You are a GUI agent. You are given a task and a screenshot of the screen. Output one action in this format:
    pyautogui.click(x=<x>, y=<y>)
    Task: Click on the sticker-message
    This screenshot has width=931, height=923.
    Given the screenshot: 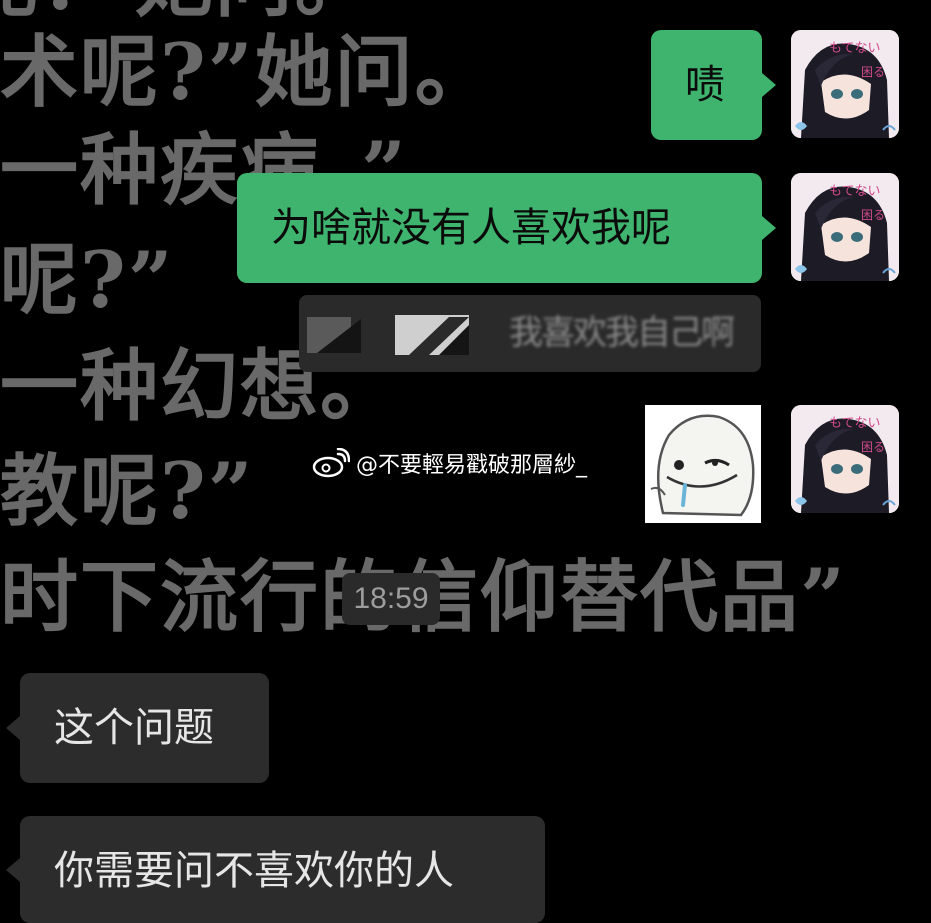 What is the action you would take?
    pyautogui.click(x=703, y=464)
    